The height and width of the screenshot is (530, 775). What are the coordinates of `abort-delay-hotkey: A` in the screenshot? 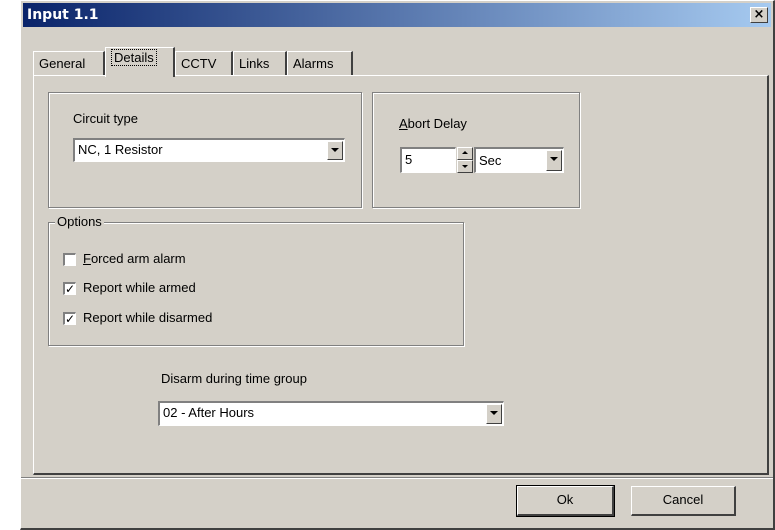 It's located at (403, 123).